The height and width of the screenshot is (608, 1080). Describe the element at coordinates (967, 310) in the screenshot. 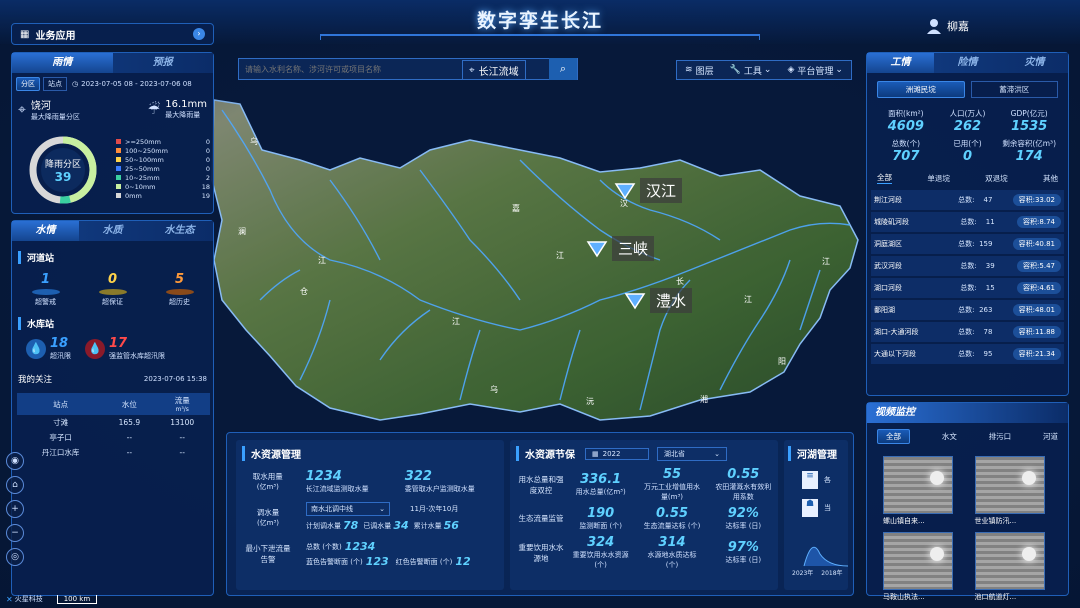

I see `list-item: 鄱阳湖 总数: 263 容积:48.01` at that location.